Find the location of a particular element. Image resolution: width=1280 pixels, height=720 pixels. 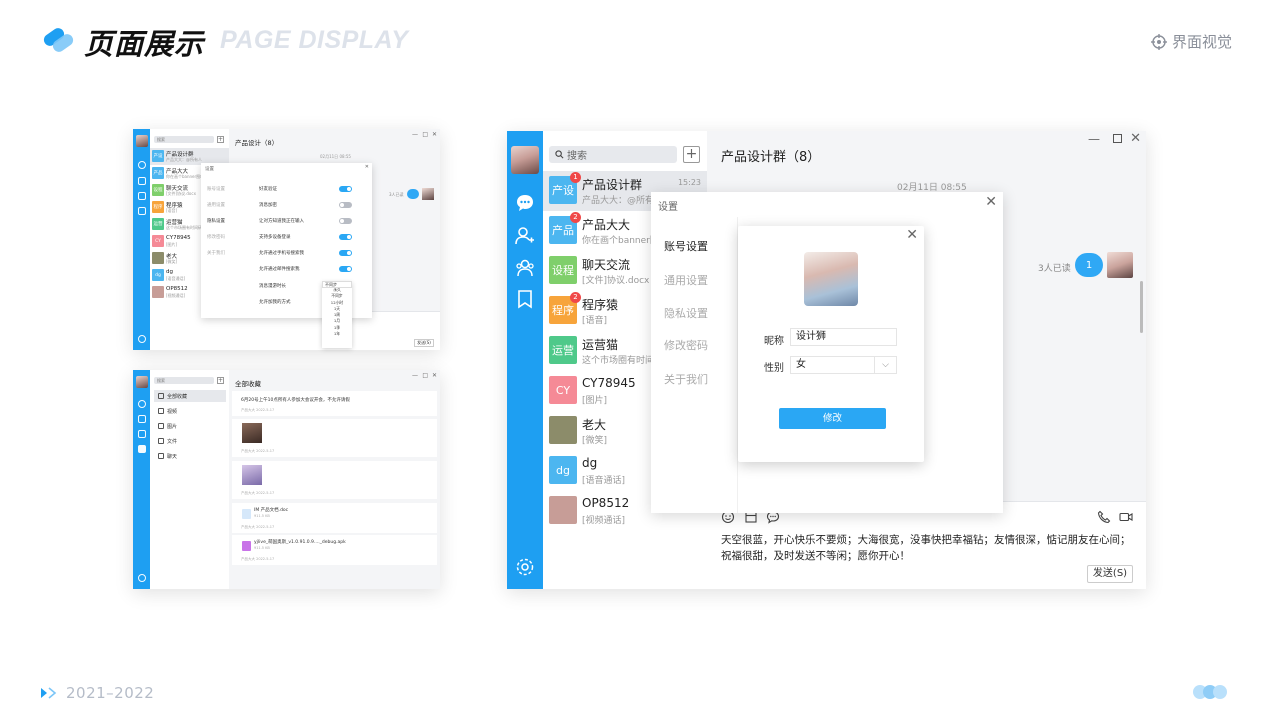

phone-icon is located at coordinates (1104, 517).